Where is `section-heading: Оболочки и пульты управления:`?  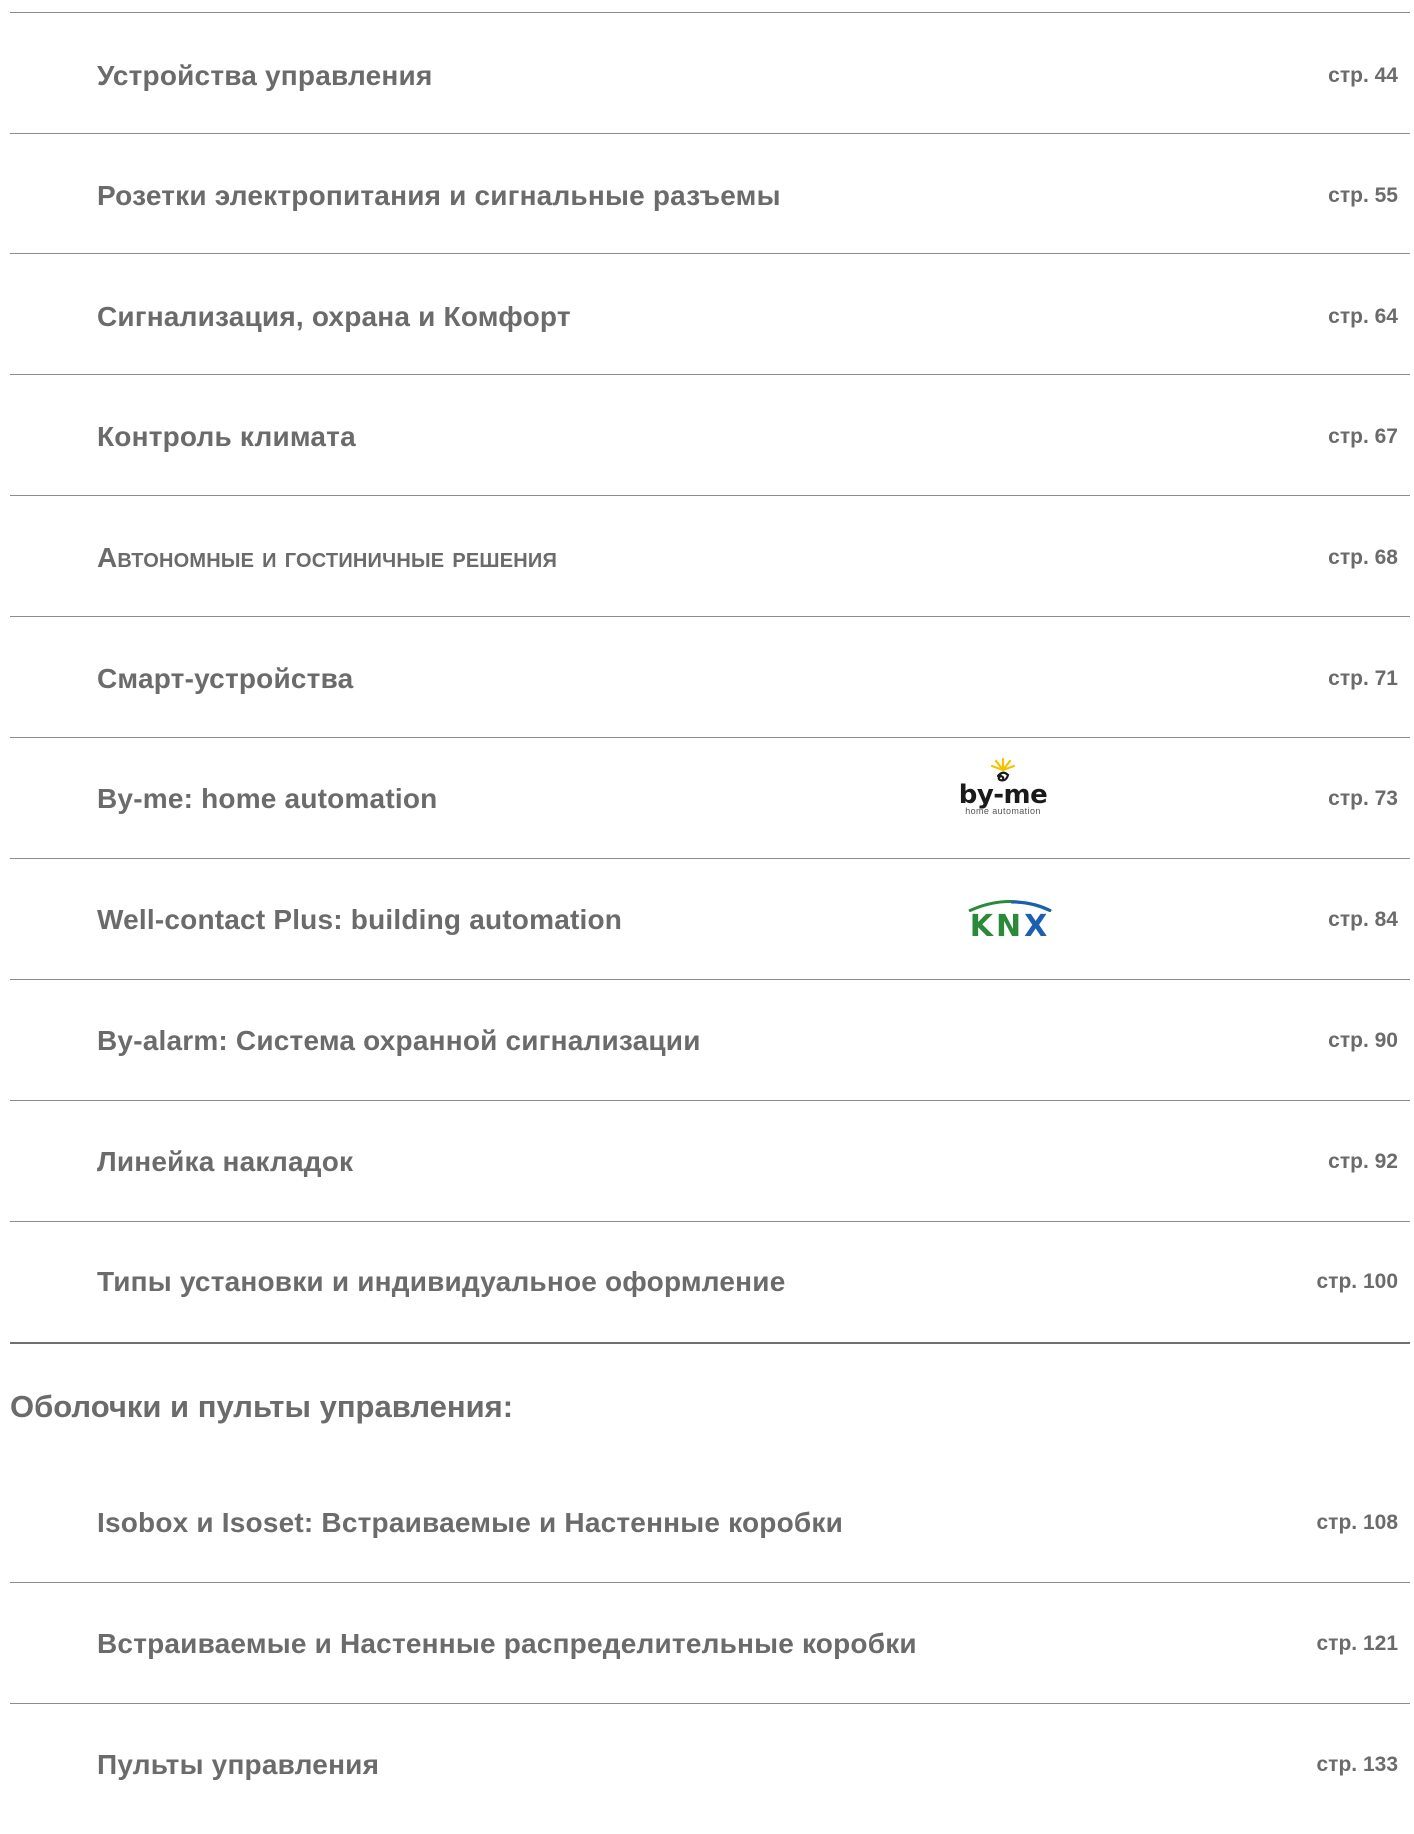 section-heading: Оболочки и пульты управления: is located at coordinates (262, 1406).